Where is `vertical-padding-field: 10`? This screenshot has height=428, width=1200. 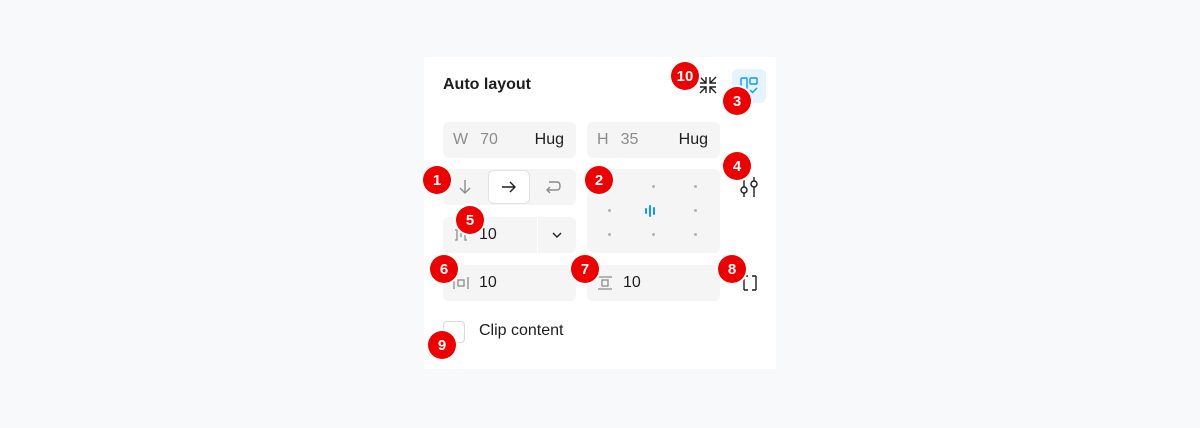
vertical-padding-field: 10 is located at coordinates (653, 283).